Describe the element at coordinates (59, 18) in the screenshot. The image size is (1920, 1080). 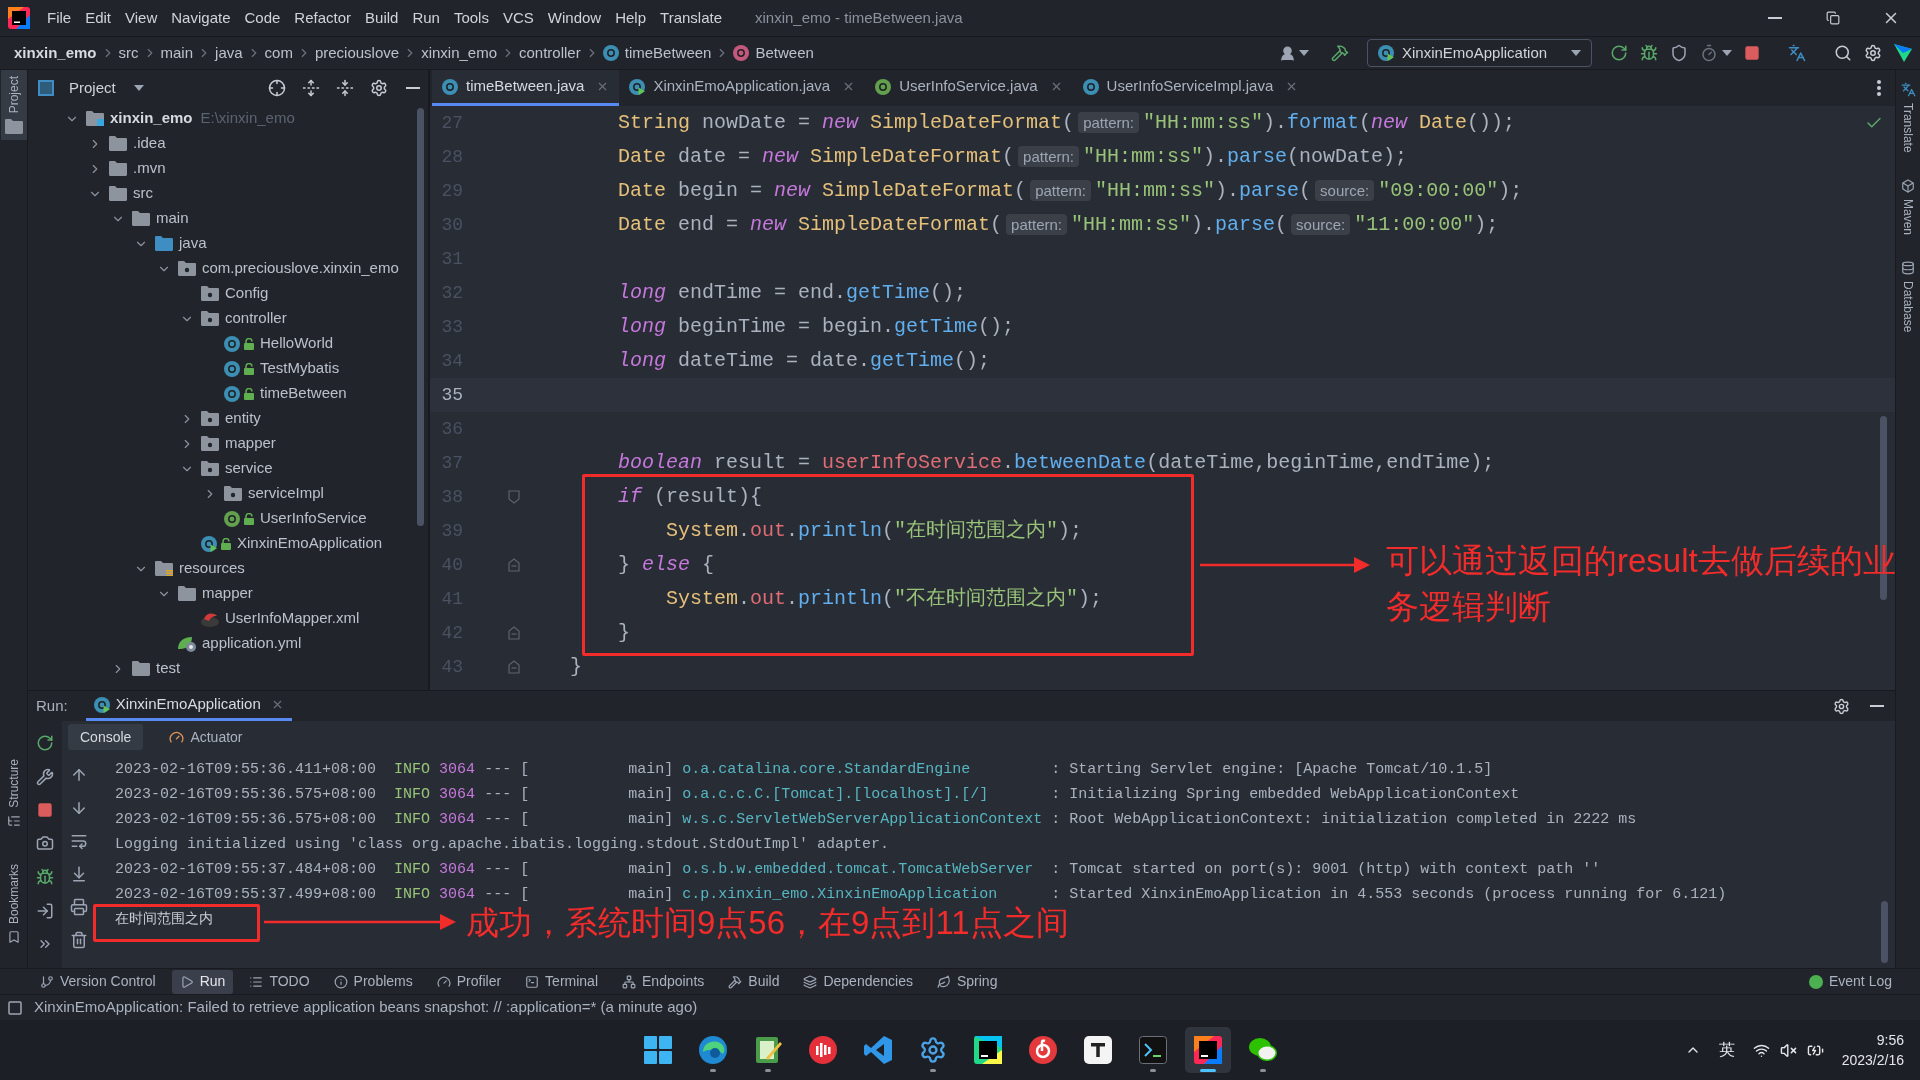
I see `menu-item: File` at that location.